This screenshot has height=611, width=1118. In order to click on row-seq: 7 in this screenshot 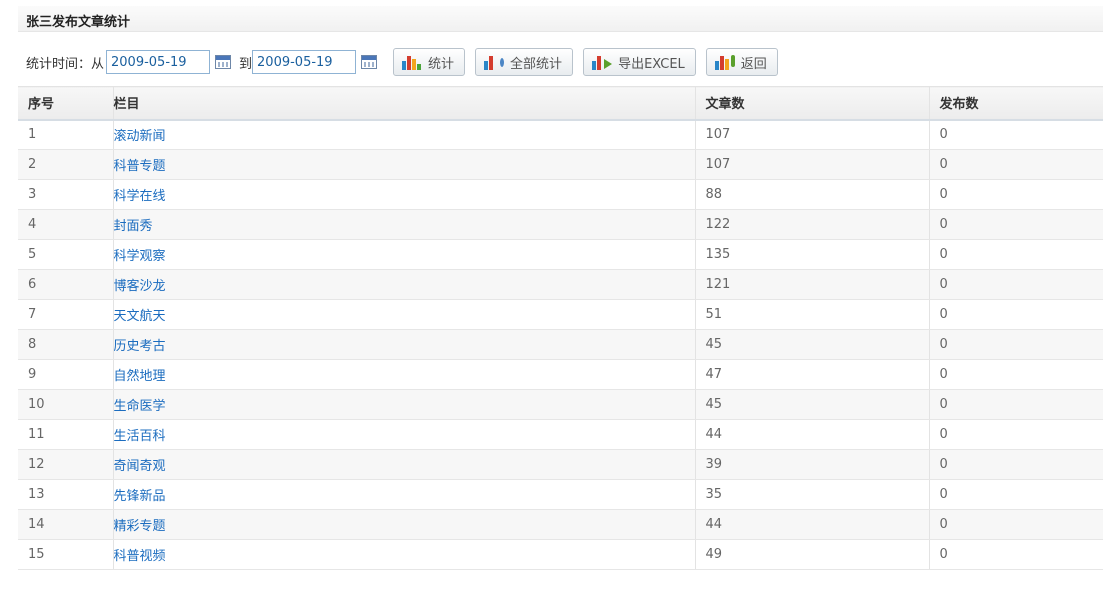, I will do `click(66, 314)`.